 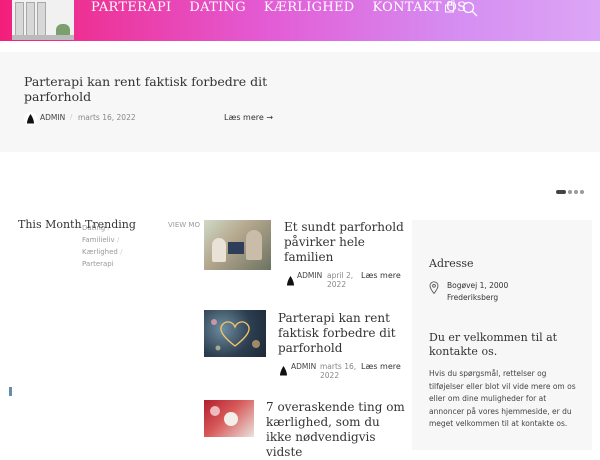 I want to click on slider-pagination, so click(x=571, y=192).